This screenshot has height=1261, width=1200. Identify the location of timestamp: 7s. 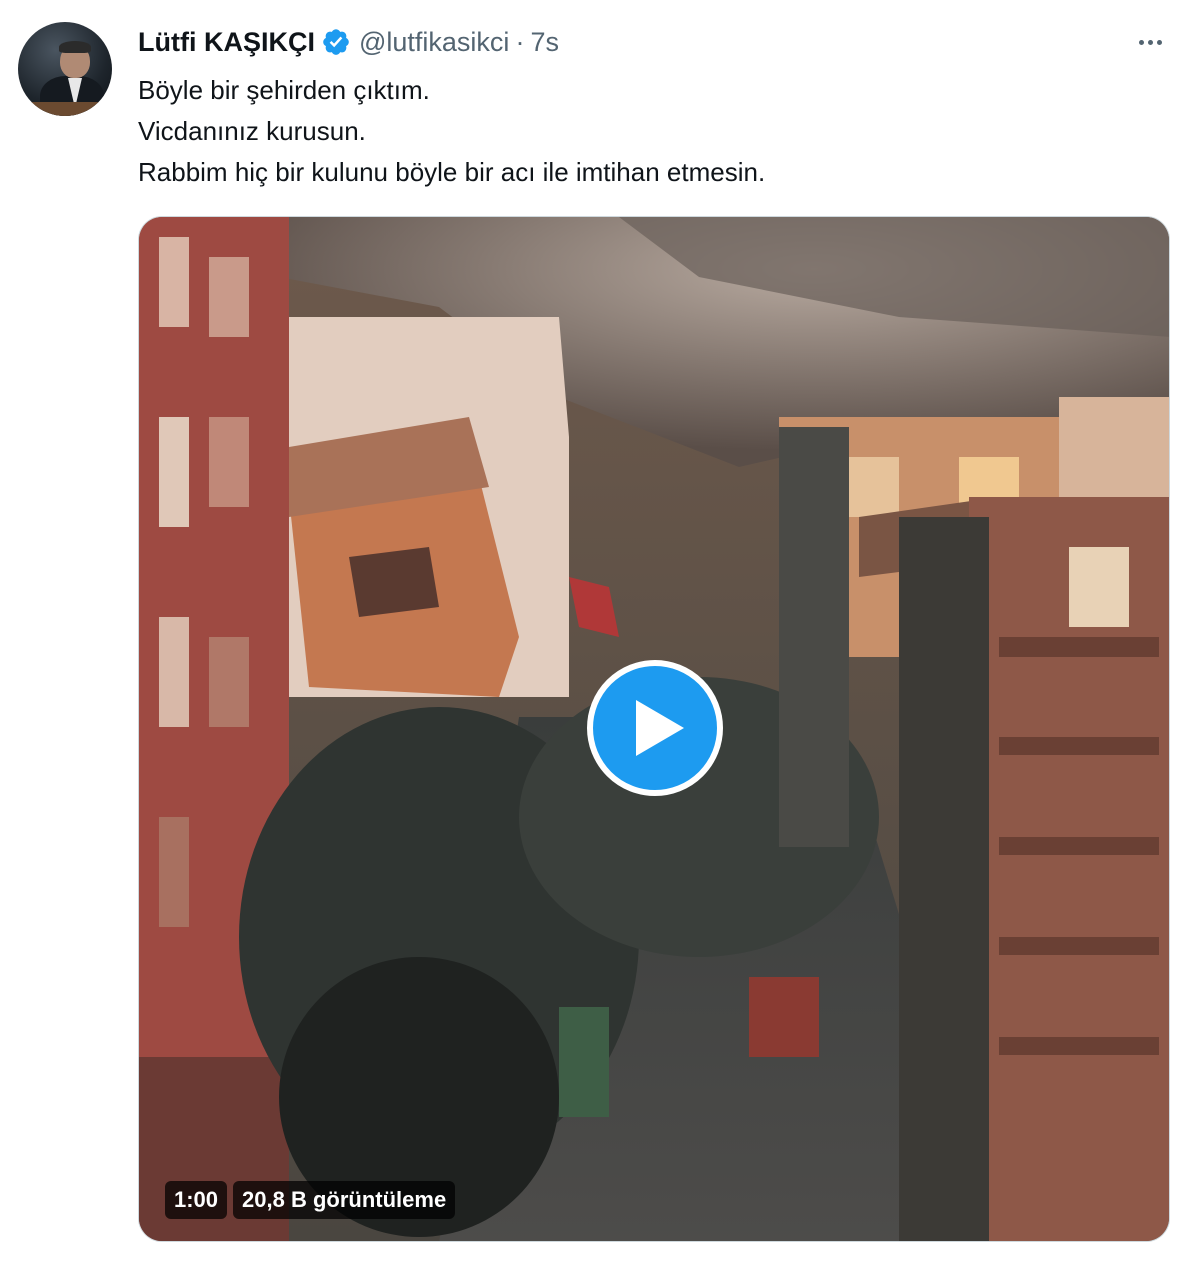
(544, 42).